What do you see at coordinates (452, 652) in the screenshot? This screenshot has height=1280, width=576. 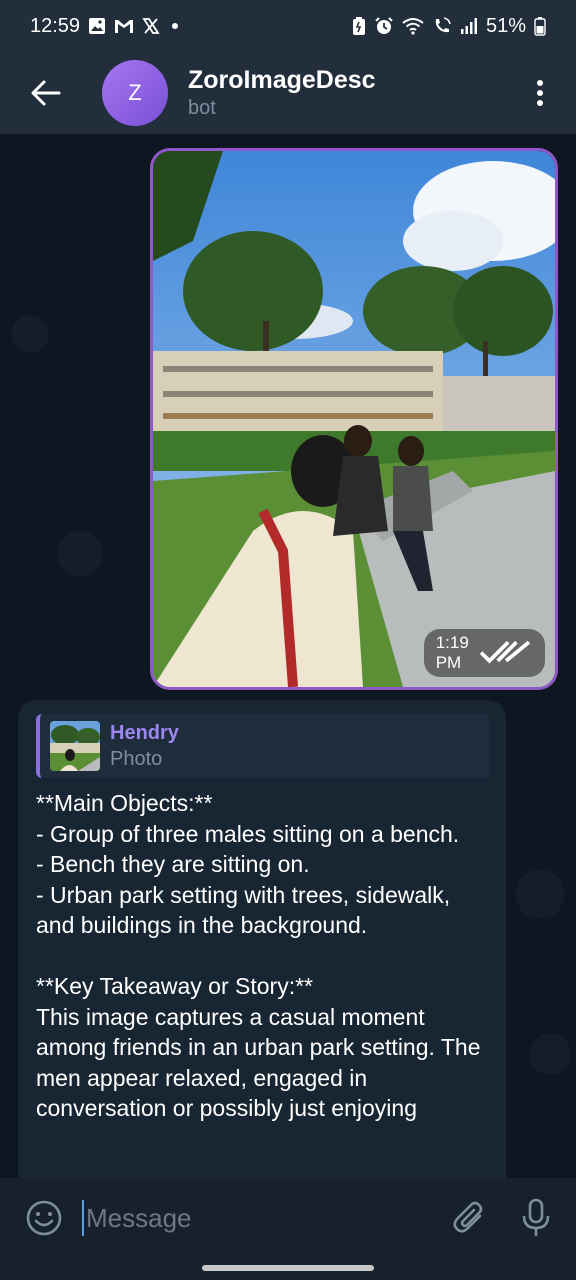 I see `photo-time: 1:19 PM` at bounding box center [452, 652].